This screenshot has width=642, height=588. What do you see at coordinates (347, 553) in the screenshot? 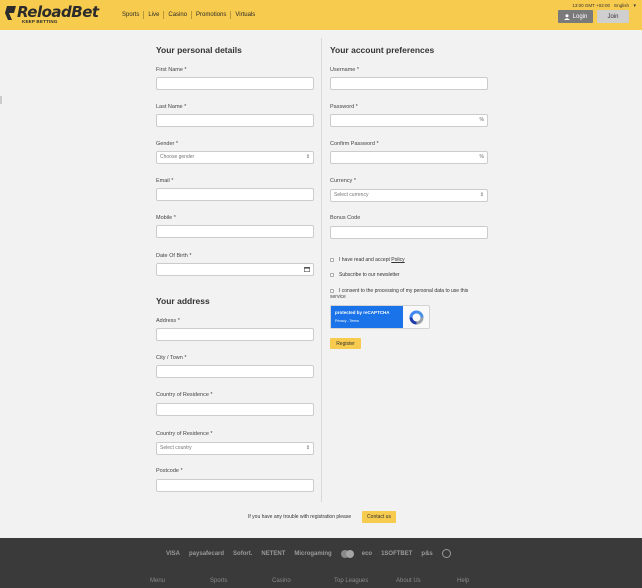
I see `mastercard-icon` at bounding box center [347, 553].